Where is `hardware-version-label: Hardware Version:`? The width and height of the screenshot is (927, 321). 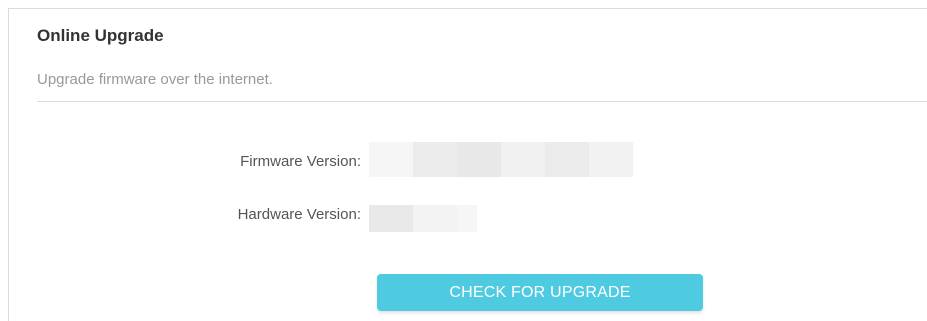 hardware-version-label: Hardware Version: is located at coordinates (299, 214).